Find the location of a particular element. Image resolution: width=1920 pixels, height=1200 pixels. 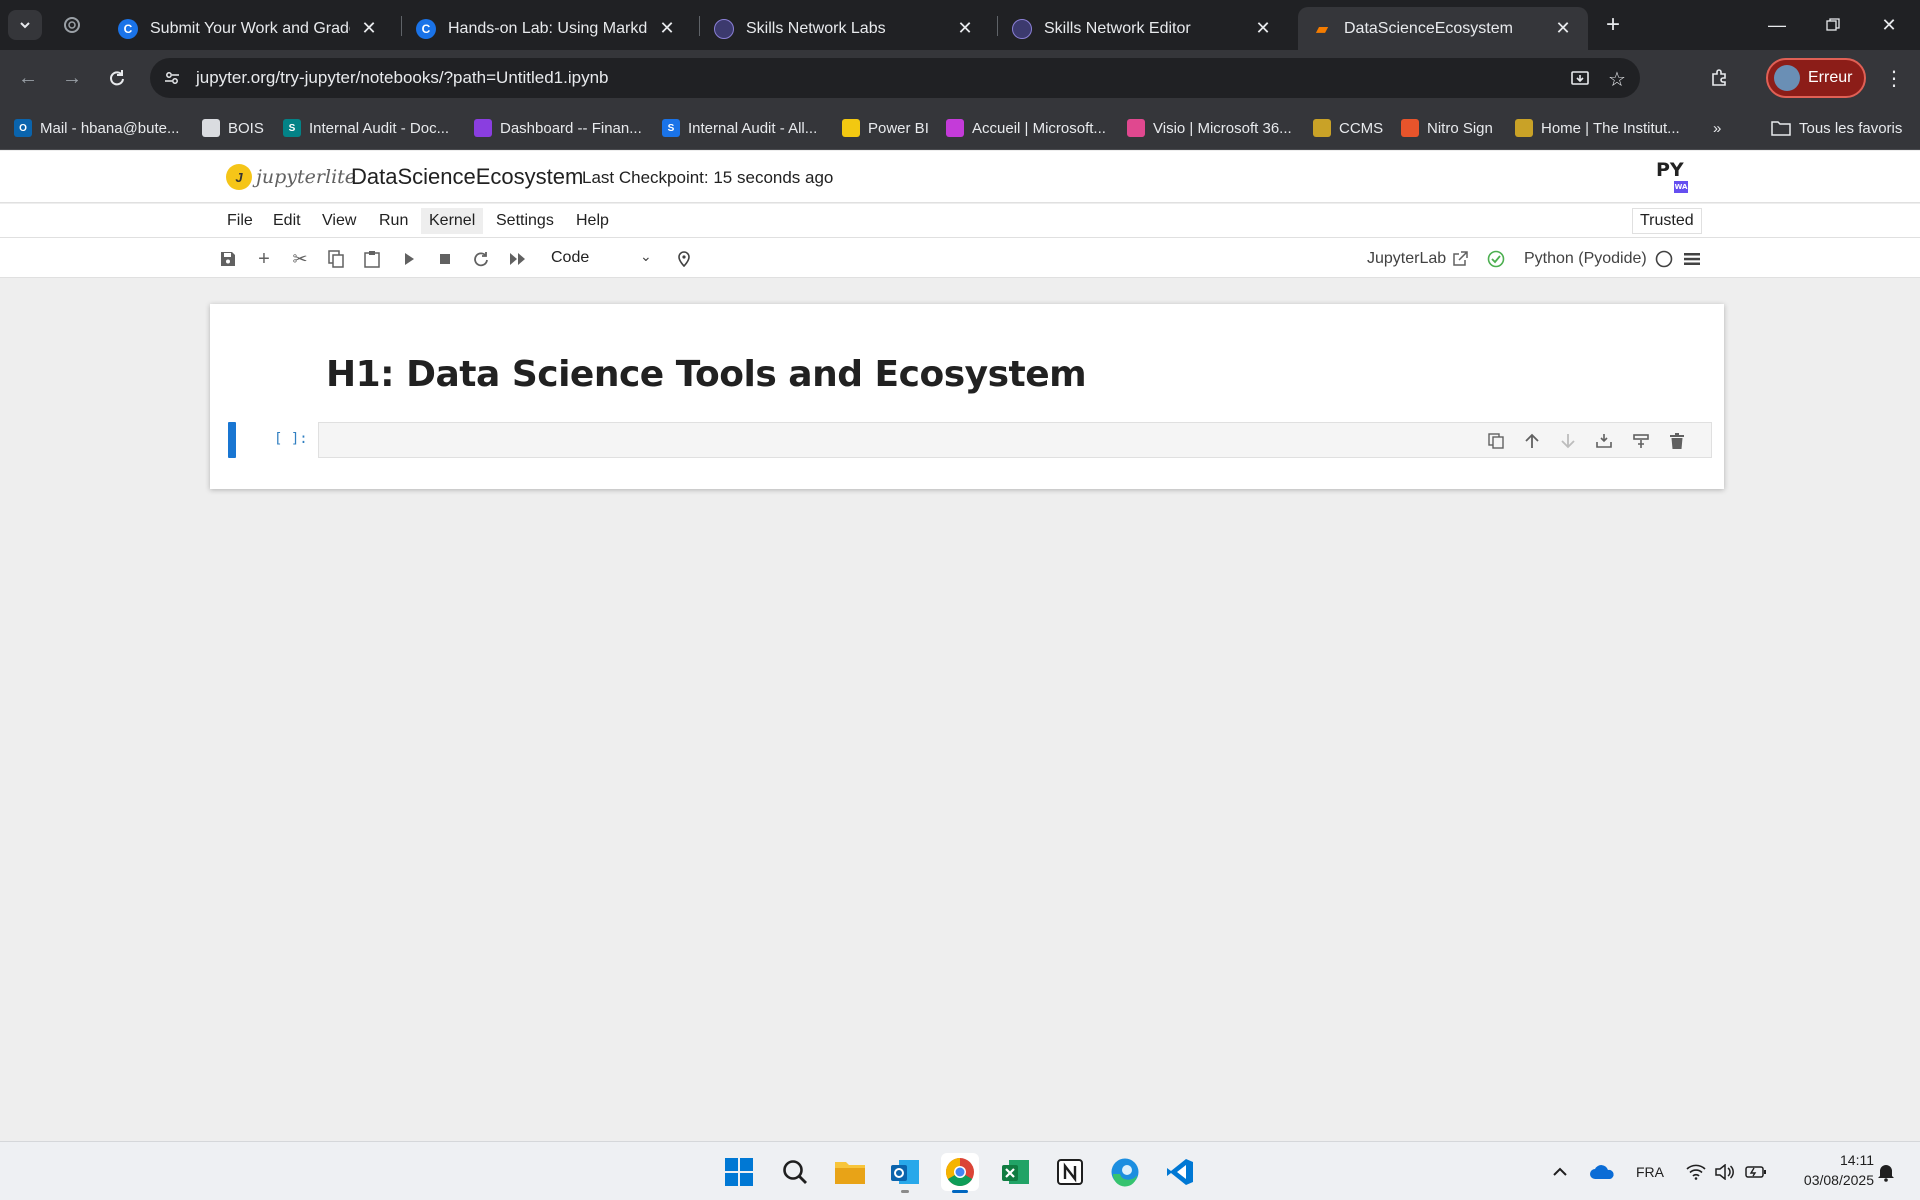

back-button: ← is located at coordinates (28, 78).